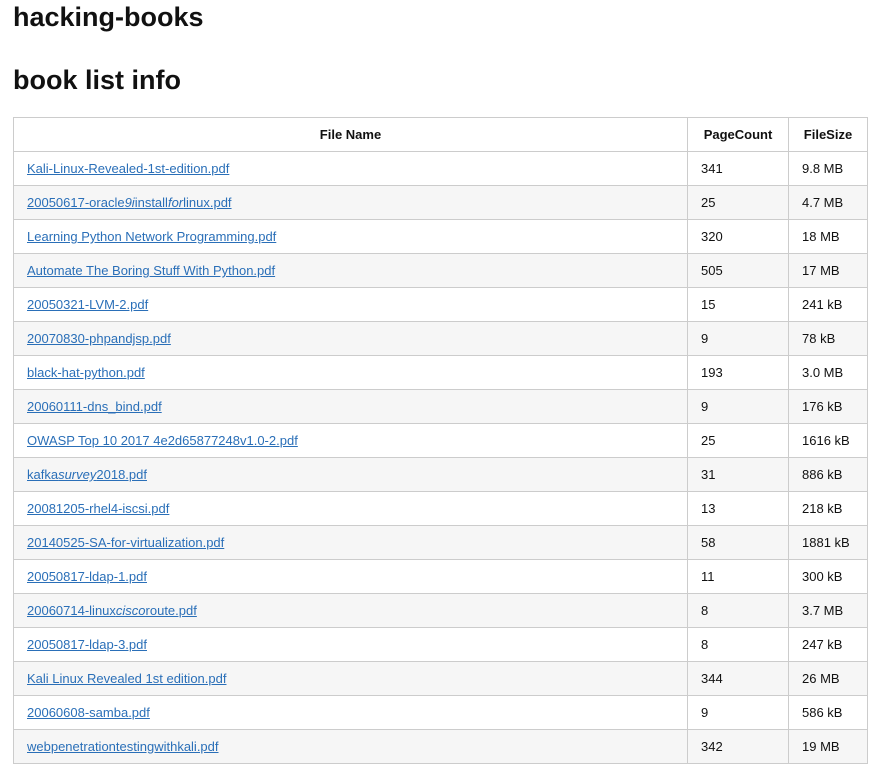 This screenshot has width=869, height=784. I want to click on book-link-segment: Kali Linux Revealed 1st edition.pdf, so click(127, 678).